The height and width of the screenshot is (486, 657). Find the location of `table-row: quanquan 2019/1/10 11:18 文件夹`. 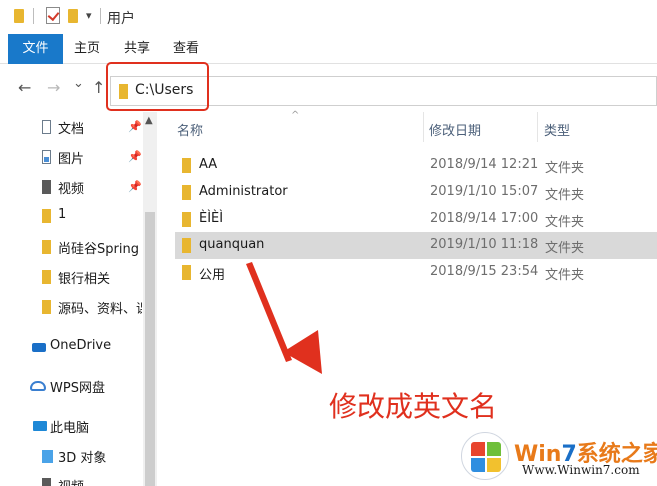

table-row: quanquan 2019/1/10 11:18 文件夹 is located at coordinates (416, 245).